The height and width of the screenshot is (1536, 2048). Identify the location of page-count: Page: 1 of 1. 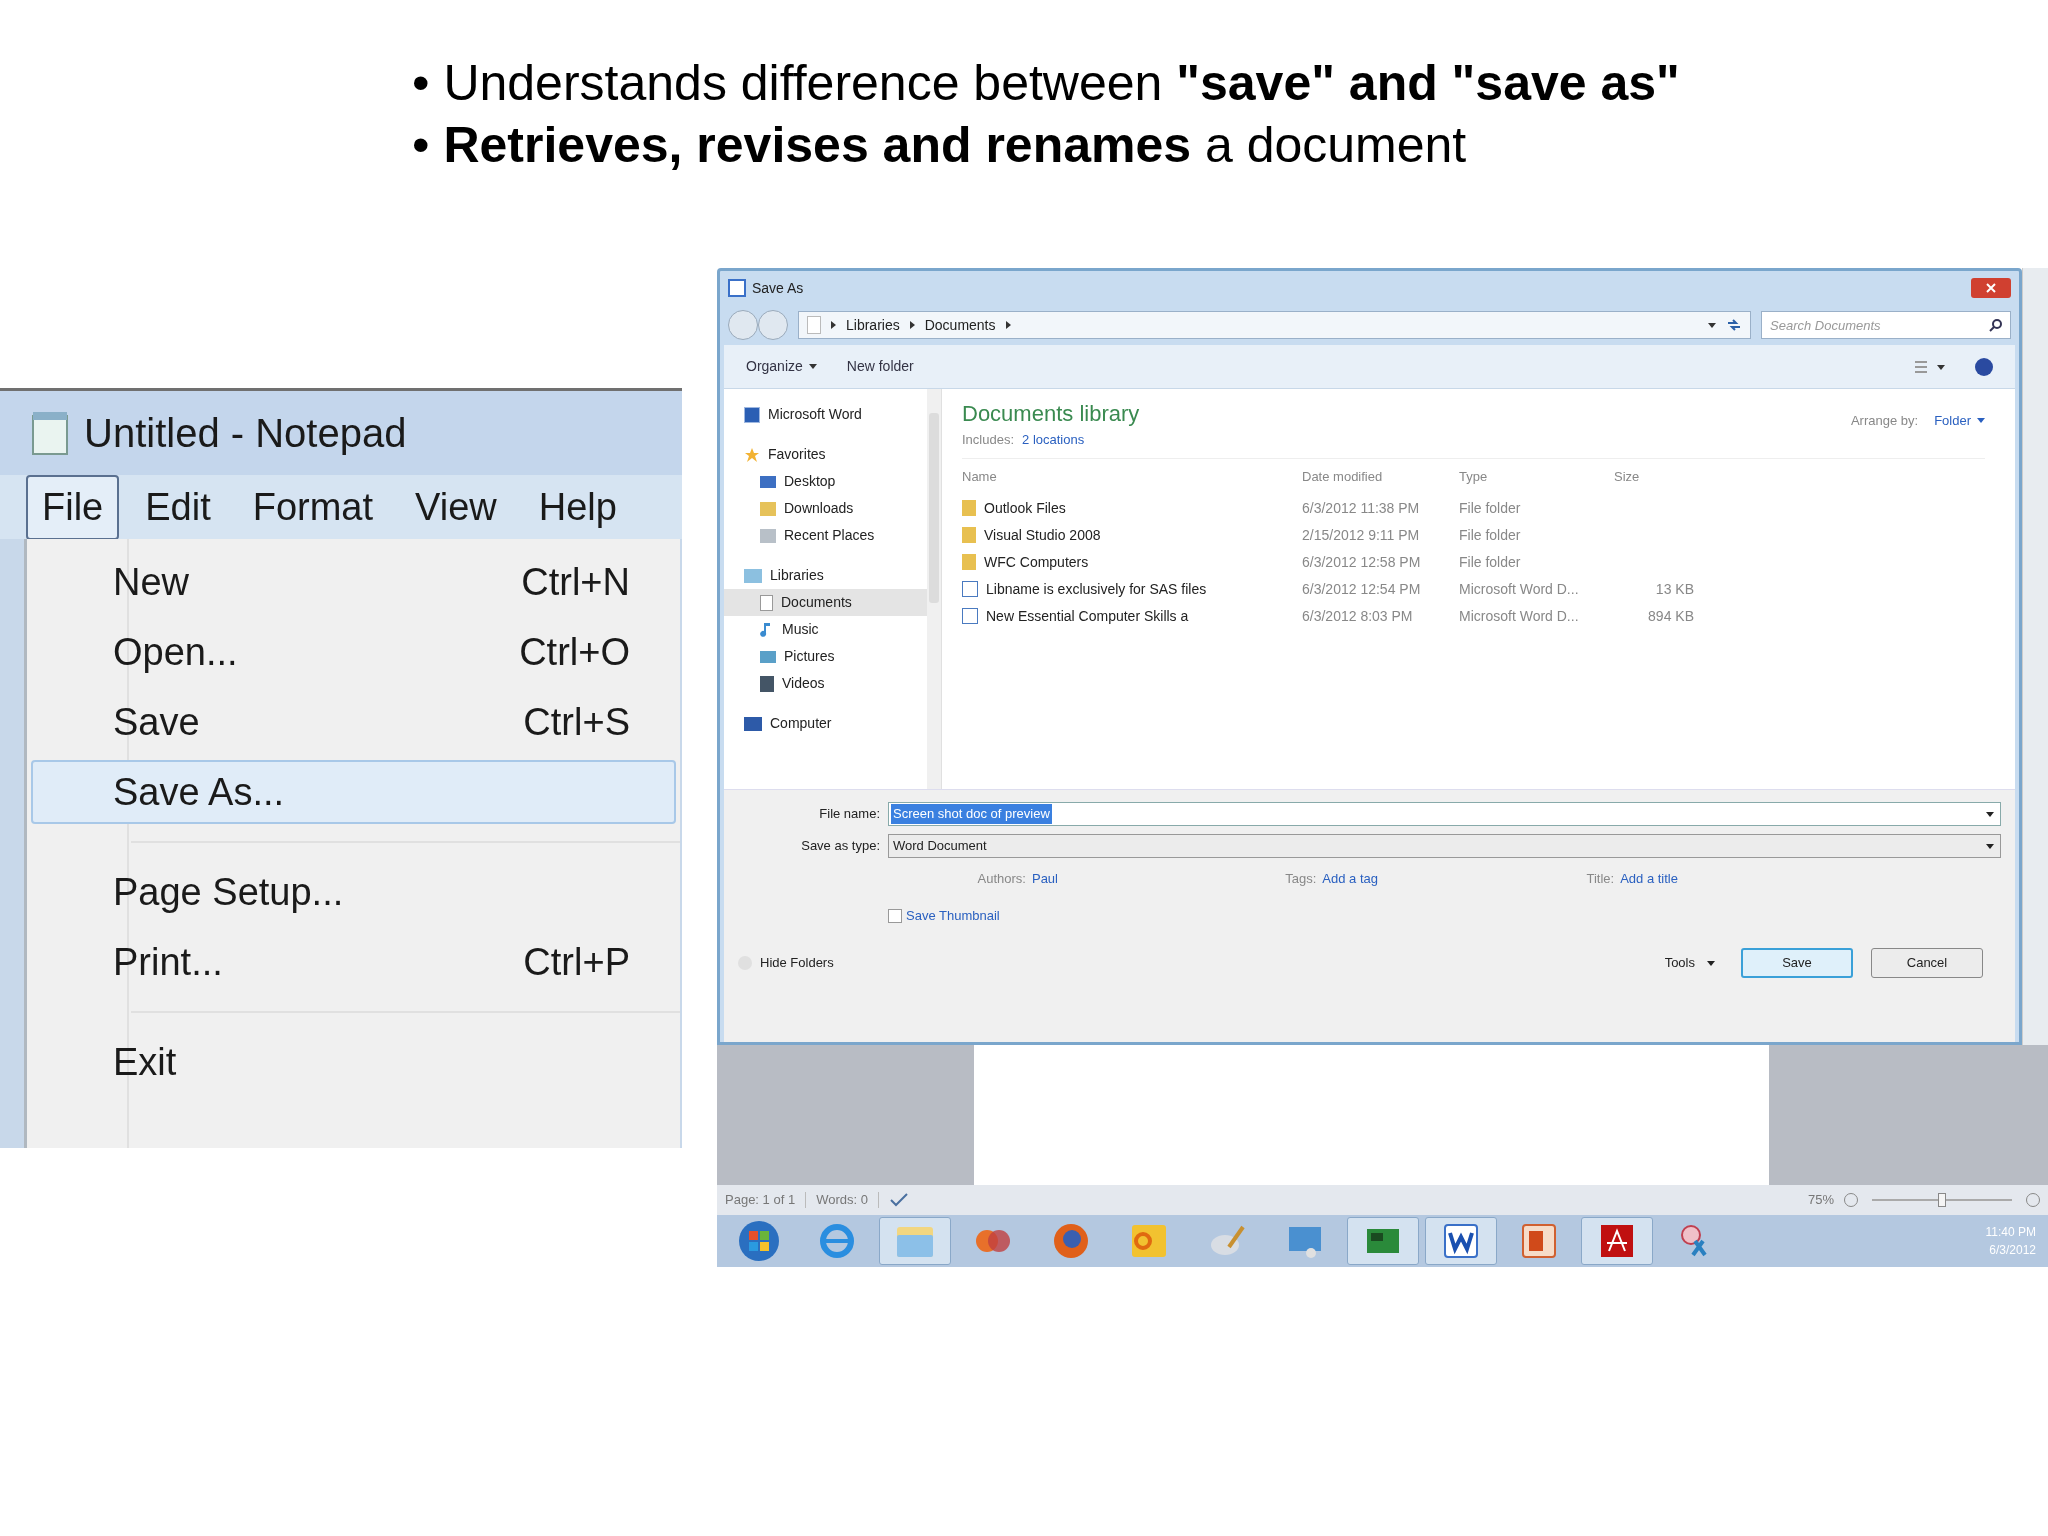
(760, 1200).